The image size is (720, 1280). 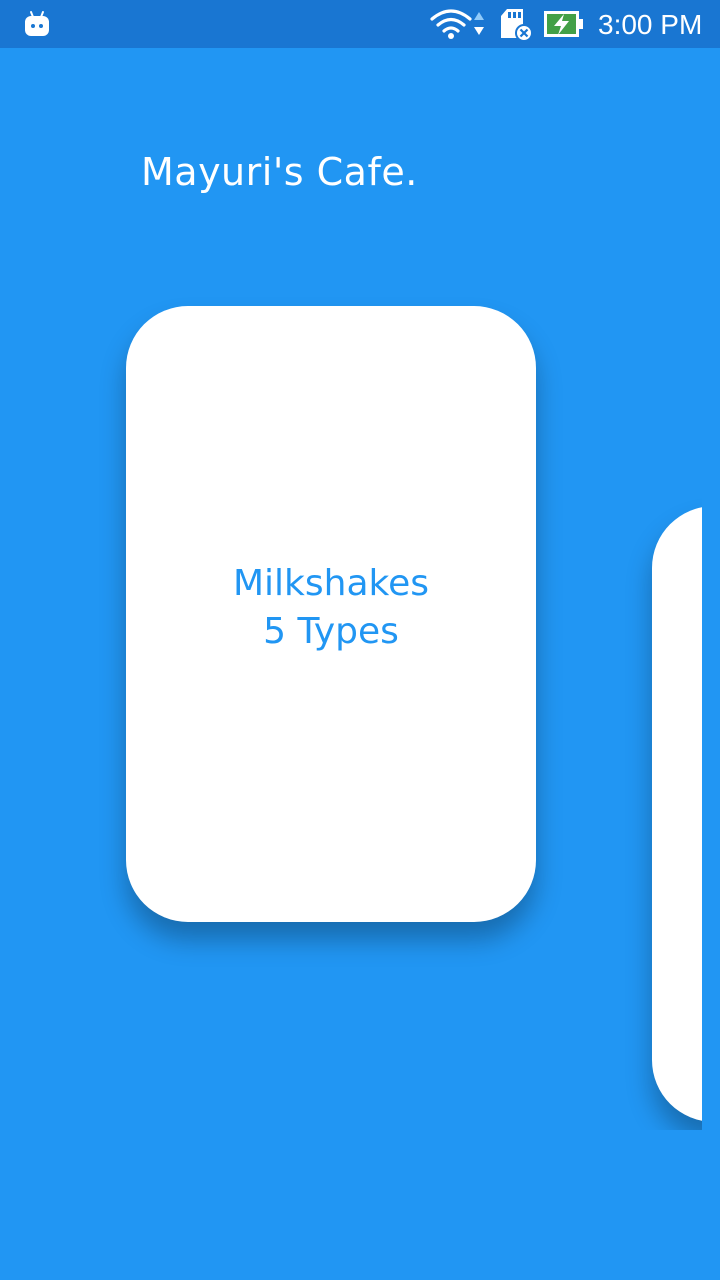 I want to click on data-arrows-icon, so click(x=479, y=23).